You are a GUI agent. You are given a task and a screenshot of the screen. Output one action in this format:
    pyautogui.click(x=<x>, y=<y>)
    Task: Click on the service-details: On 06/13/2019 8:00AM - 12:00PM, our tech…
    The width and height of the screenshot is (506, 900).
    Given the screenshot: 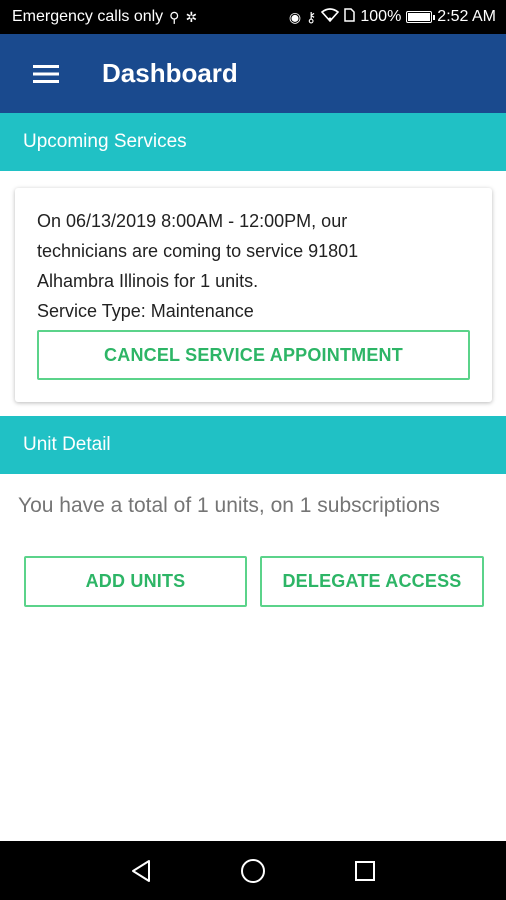 What is the action you would take?
    pyautogui.click(x=257, y=266)
    